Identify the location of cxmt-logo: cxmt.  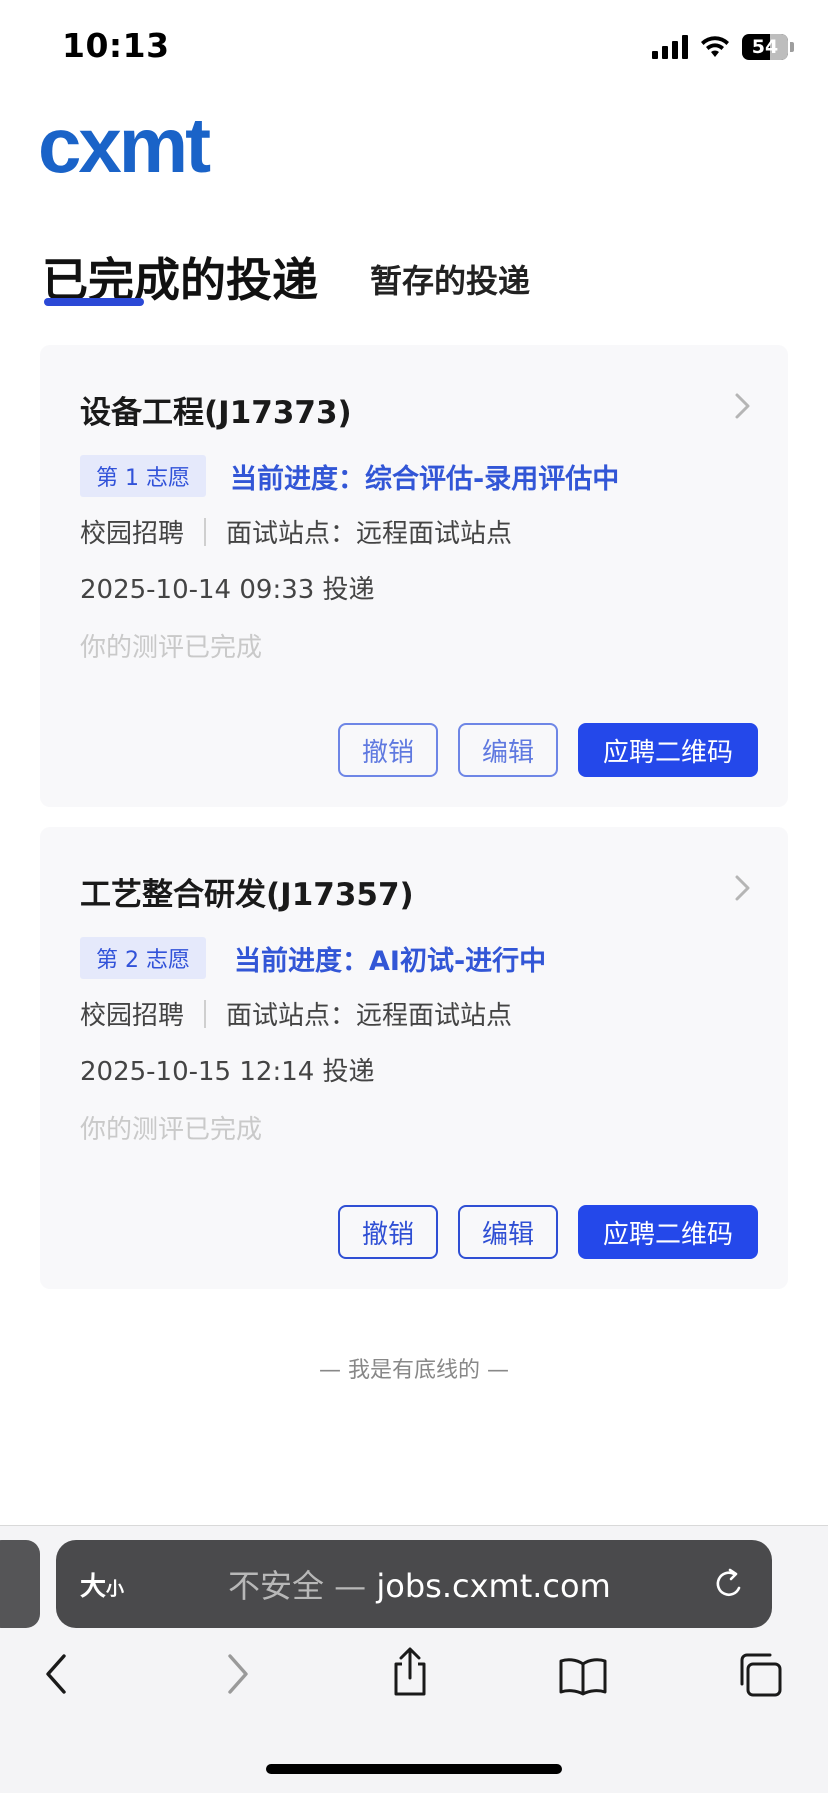
(126, 151).